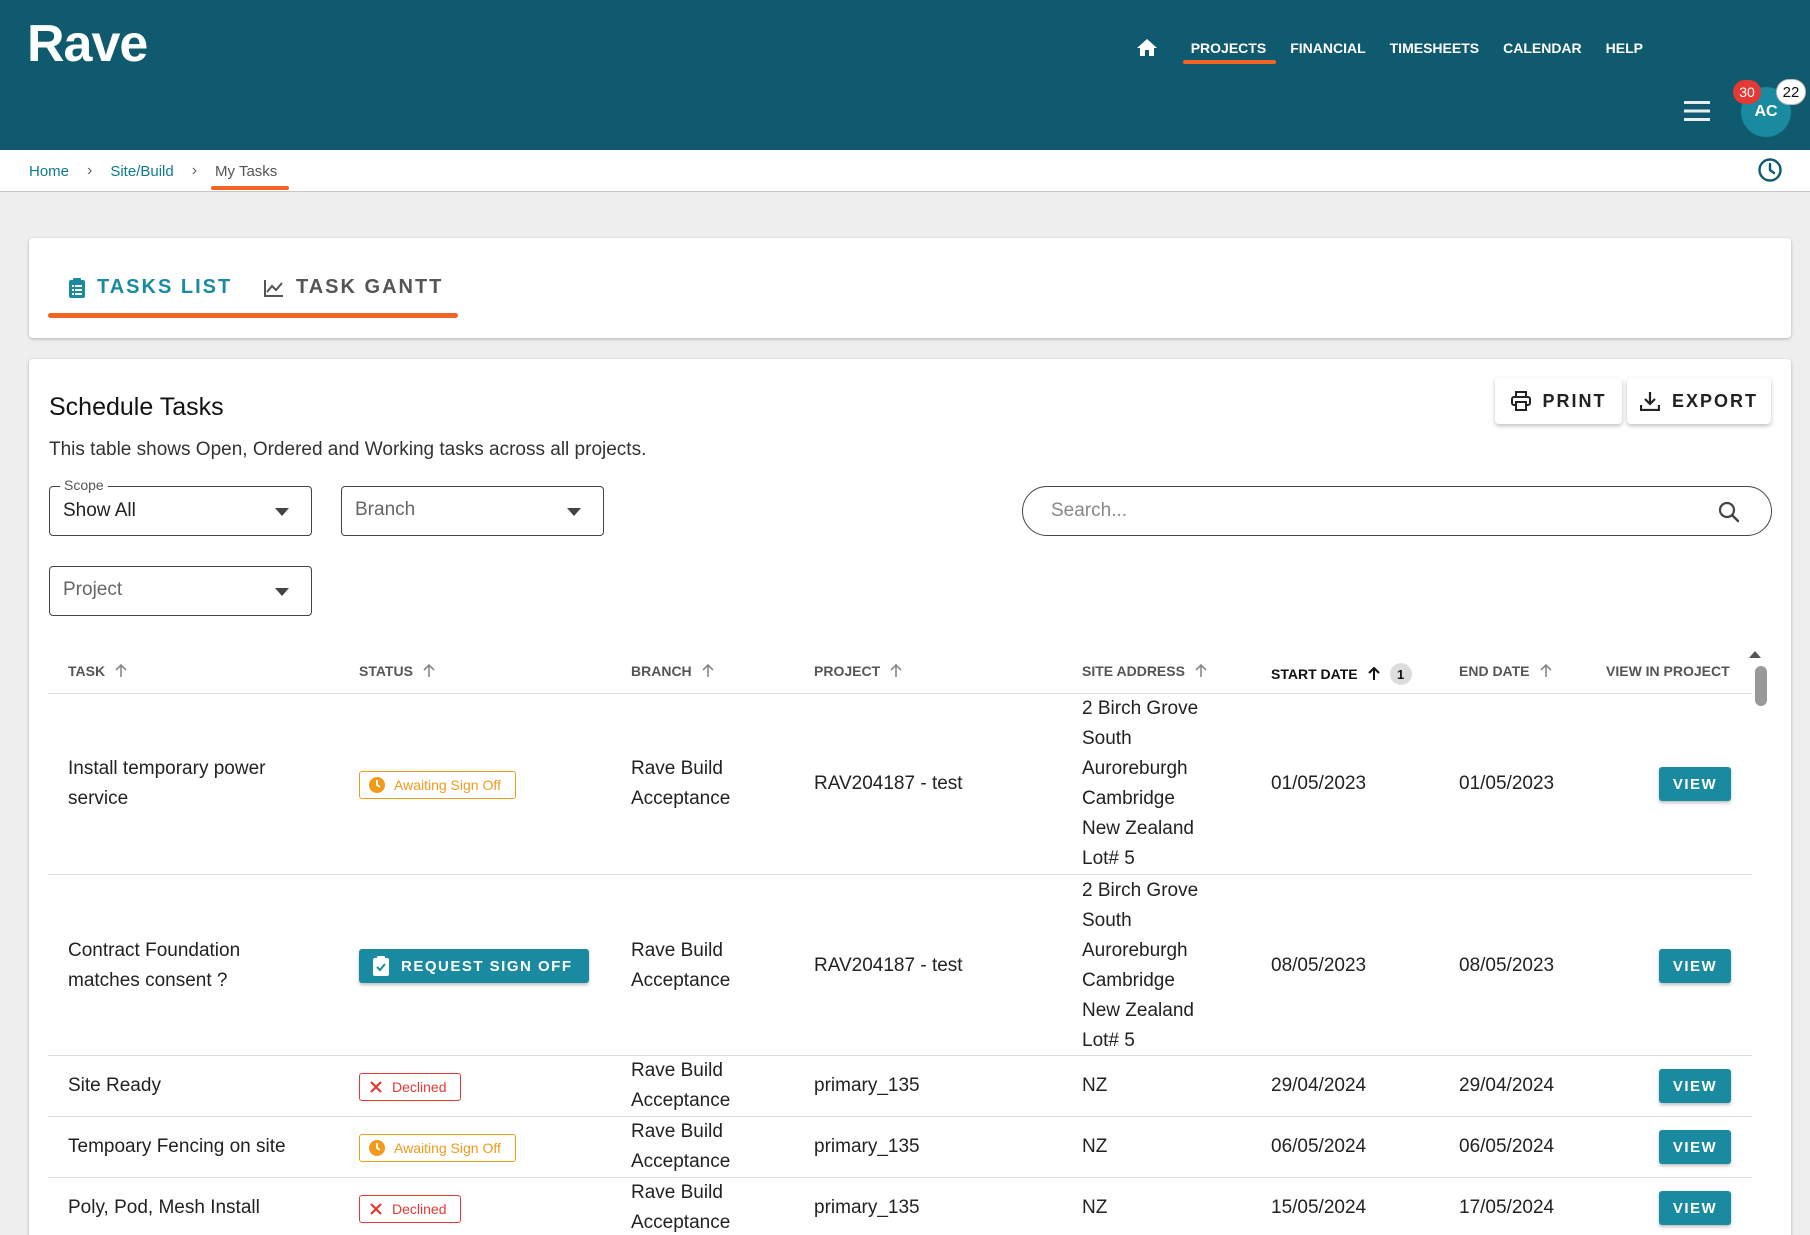  I want to click on download-icon, so click(1649, 401).